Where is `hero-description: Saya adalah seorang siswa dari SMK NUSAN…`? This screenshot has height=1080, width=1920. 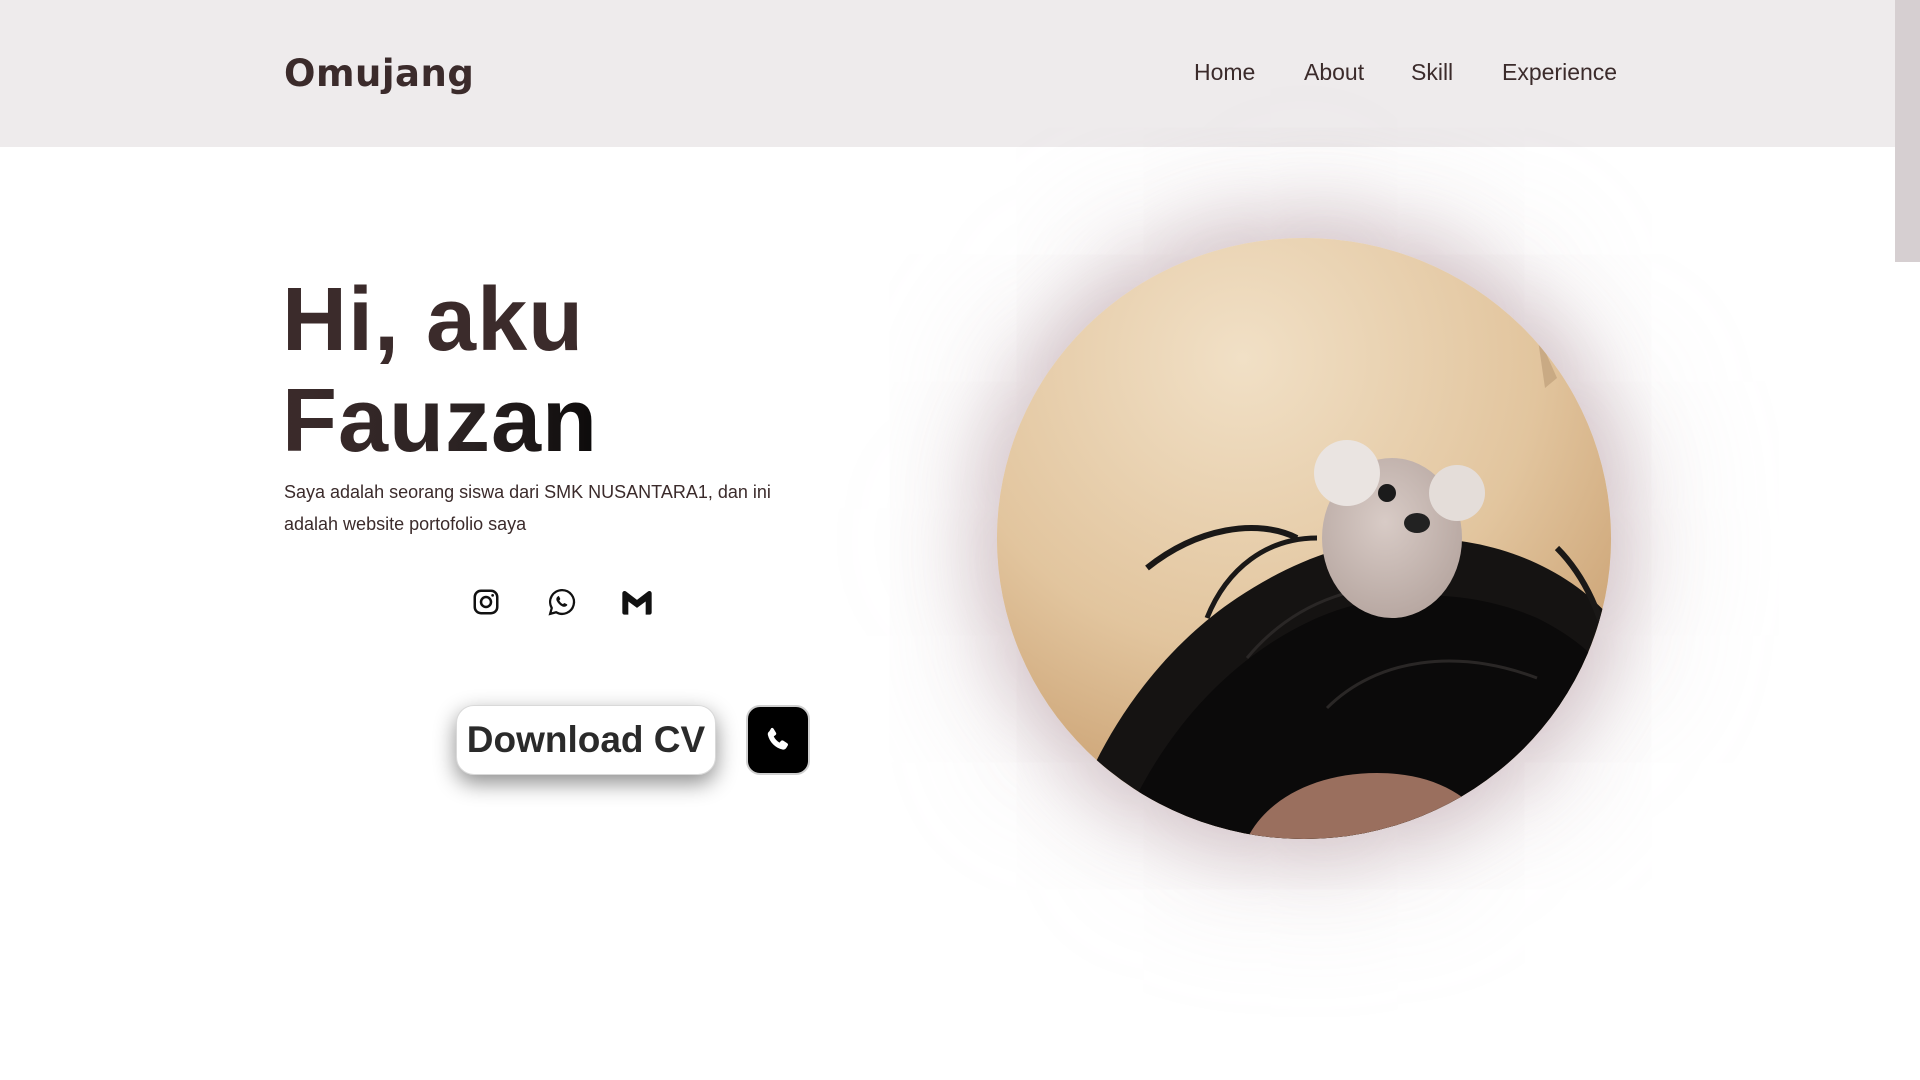 hero-description: Saya adalah seorang siswa dari SMK NUSAN… is located at coordinates (527, 508).